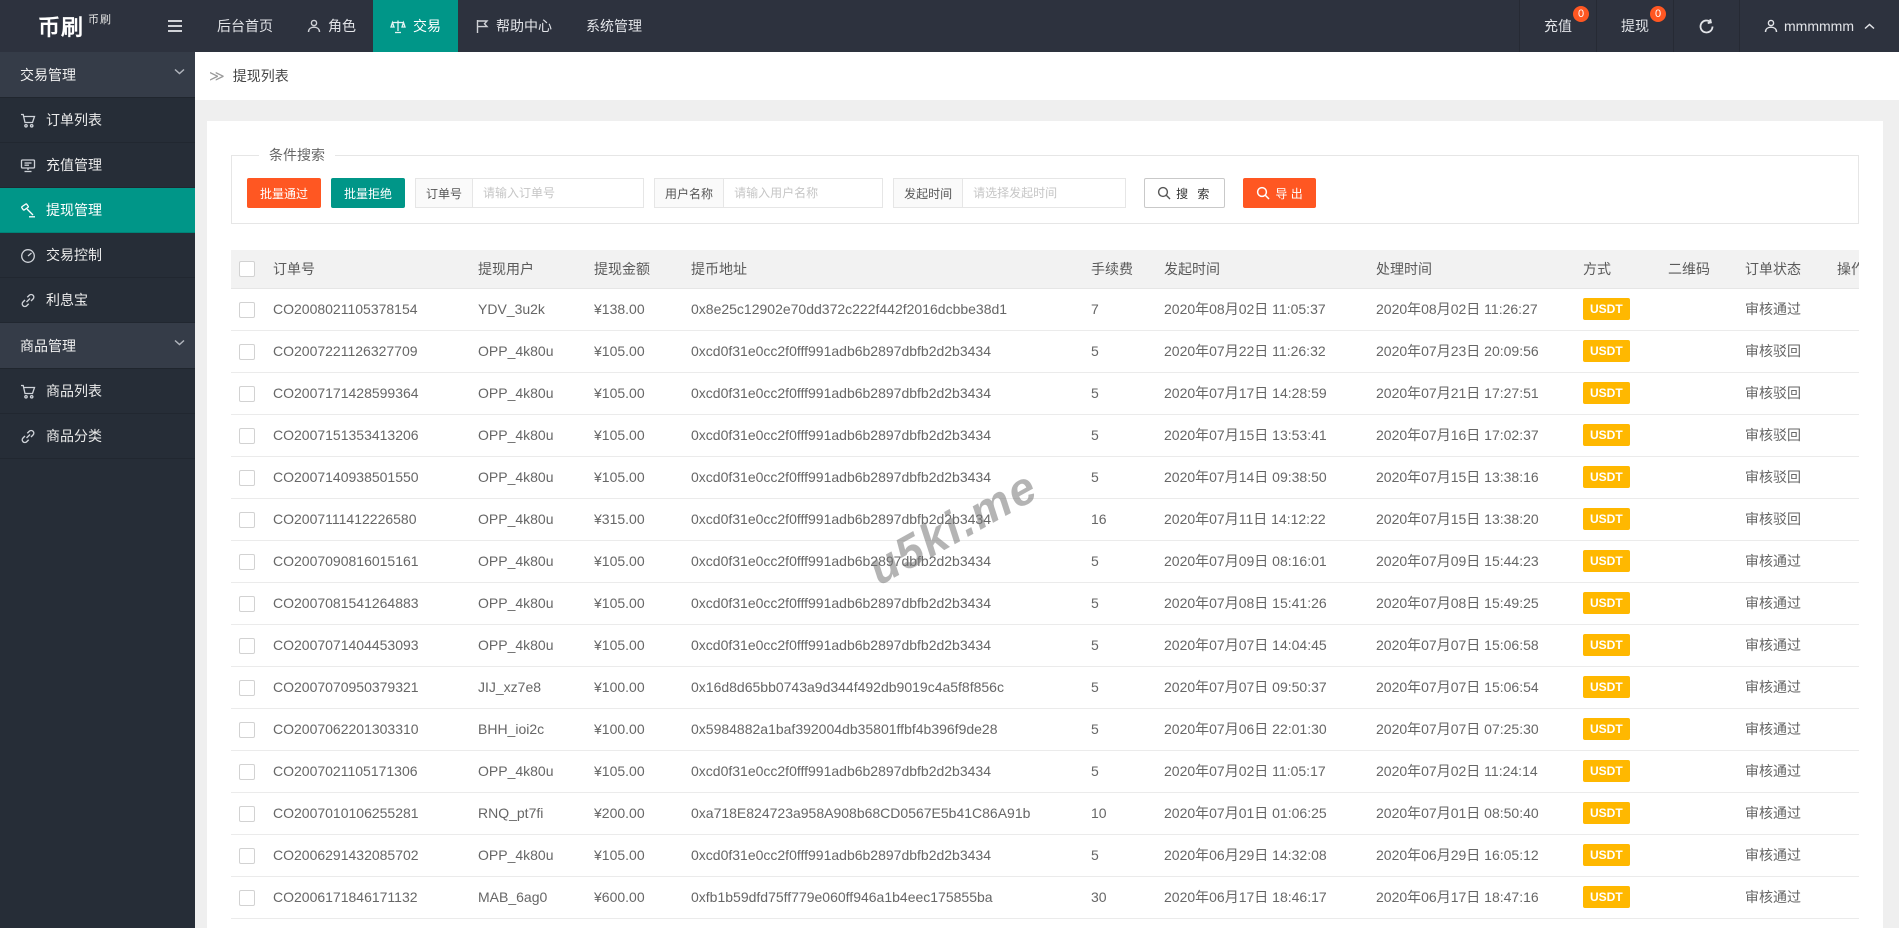 The width and height of the screenshot is (1899, 928). What do you see at coordinates (314, 26) in the screenshot?
I see `person-icon` at bounding box center [314, 26].